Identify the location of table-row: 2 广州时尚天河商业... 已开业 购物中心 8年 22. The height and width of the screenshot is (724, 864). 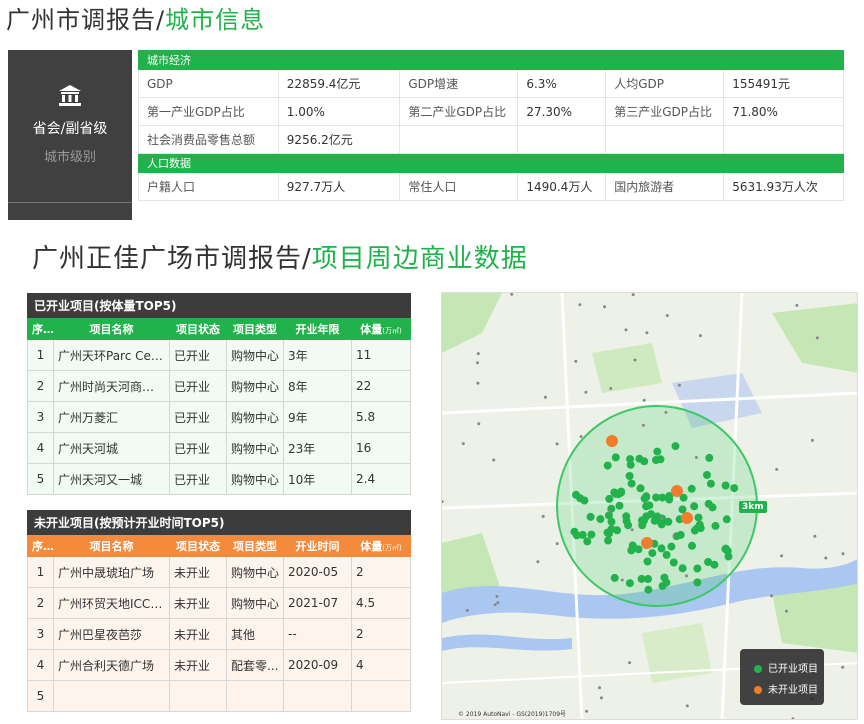
(219, 386).